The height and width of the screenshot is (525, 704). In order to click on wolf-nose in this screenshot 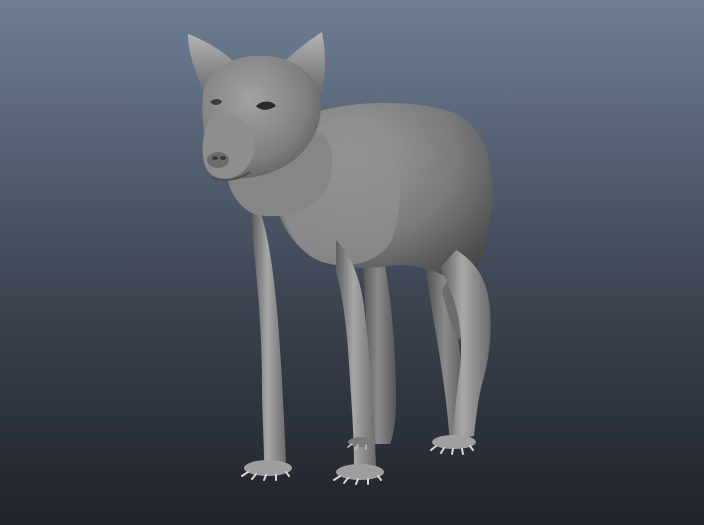, I will do `click(218, 160)`.